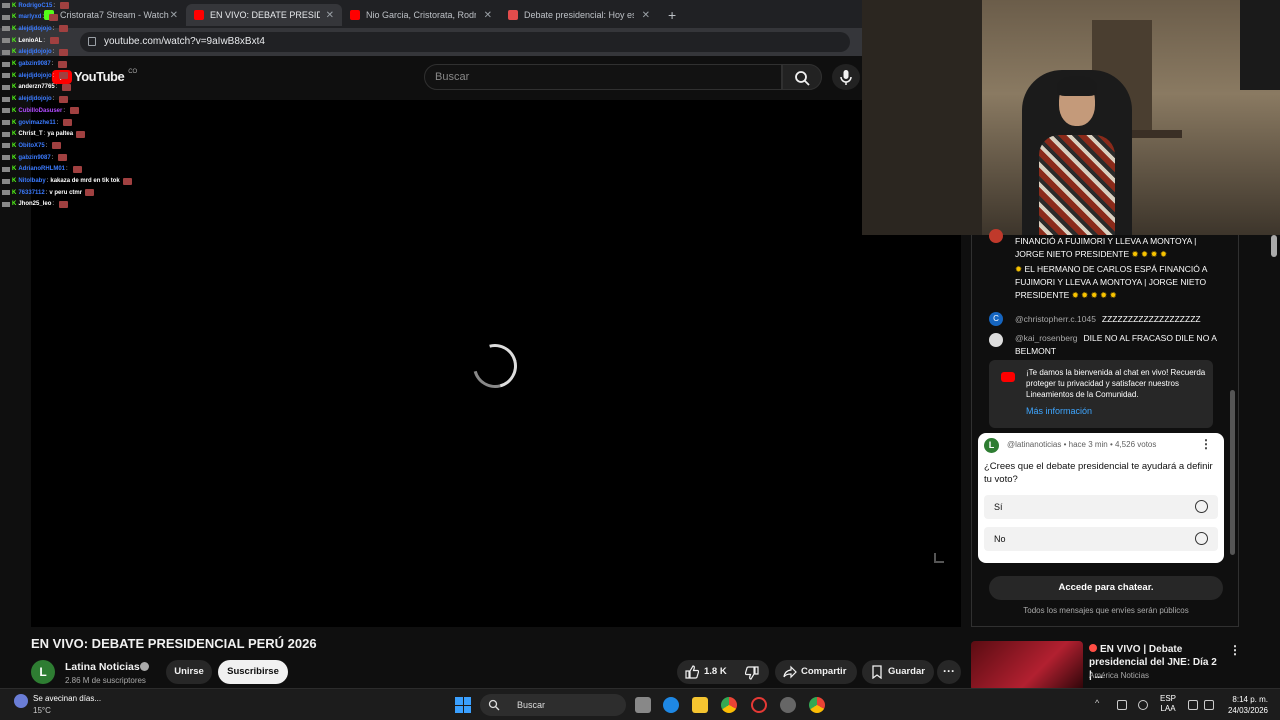 The image size is (1280, 720). Describe the element at coordinates (1027, 666) in the screenshot. I see `recommendation-thumbnail` at that location.